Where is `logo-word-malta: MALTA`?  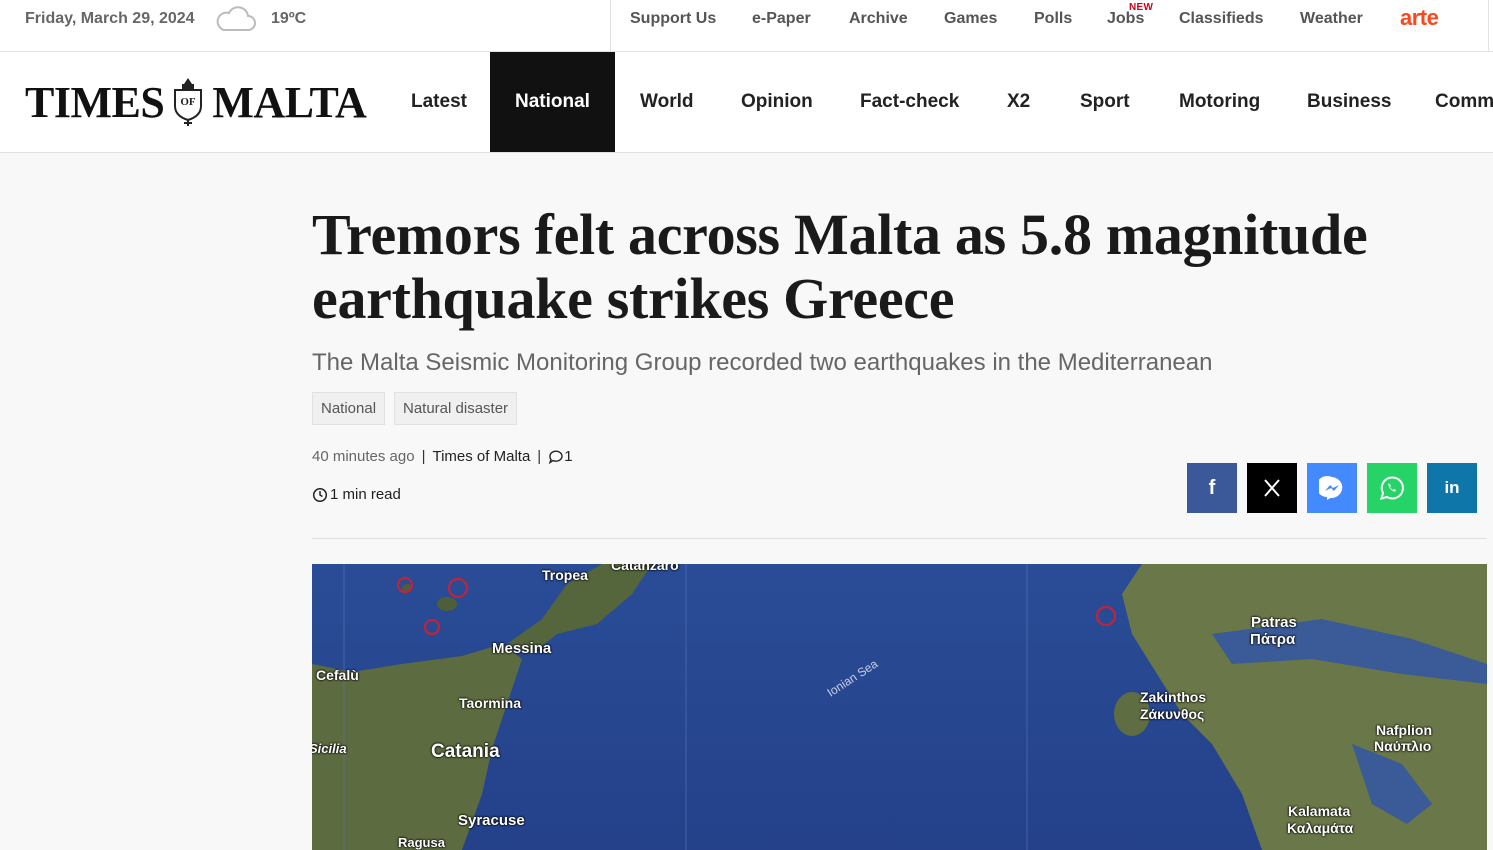
logo-word-malta: MALTA is located at coordinates (289, 102).